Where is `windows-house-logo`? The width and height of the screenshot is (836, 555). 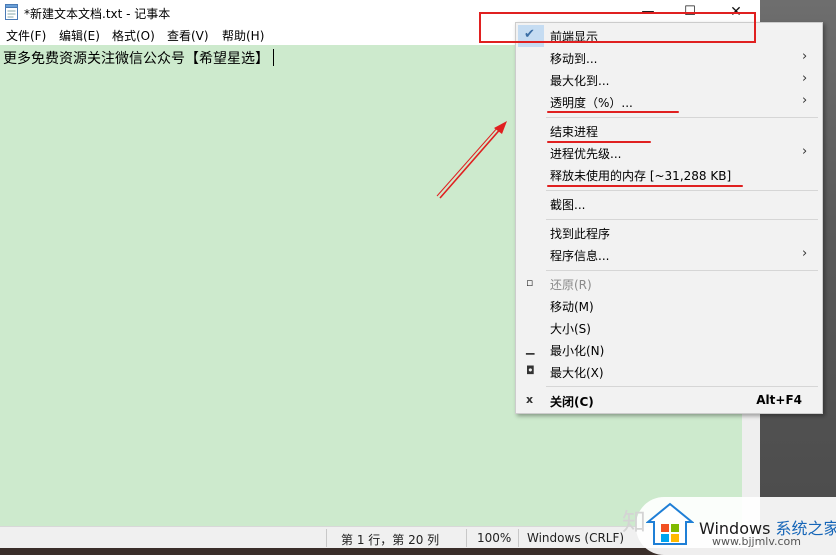 windows-house-logo is located at coordinates (670, 523).